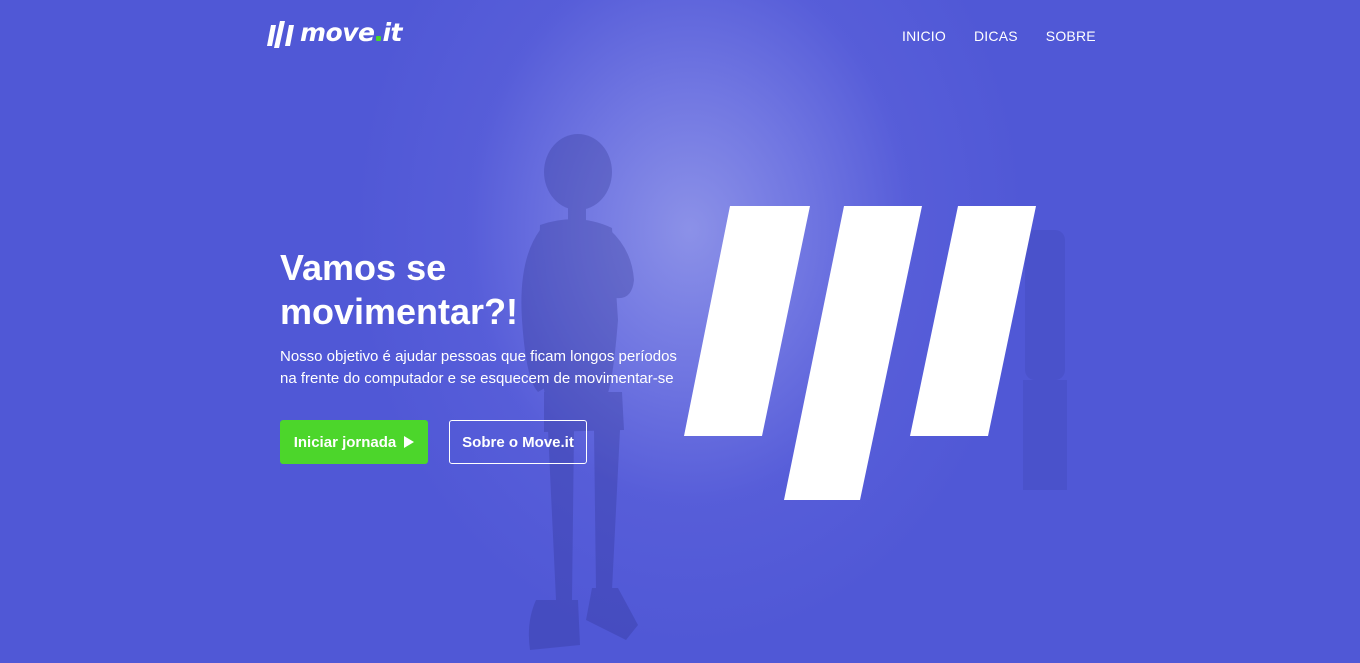  I want to click on nav-item-dicas: DICAS, so click(996, 36).